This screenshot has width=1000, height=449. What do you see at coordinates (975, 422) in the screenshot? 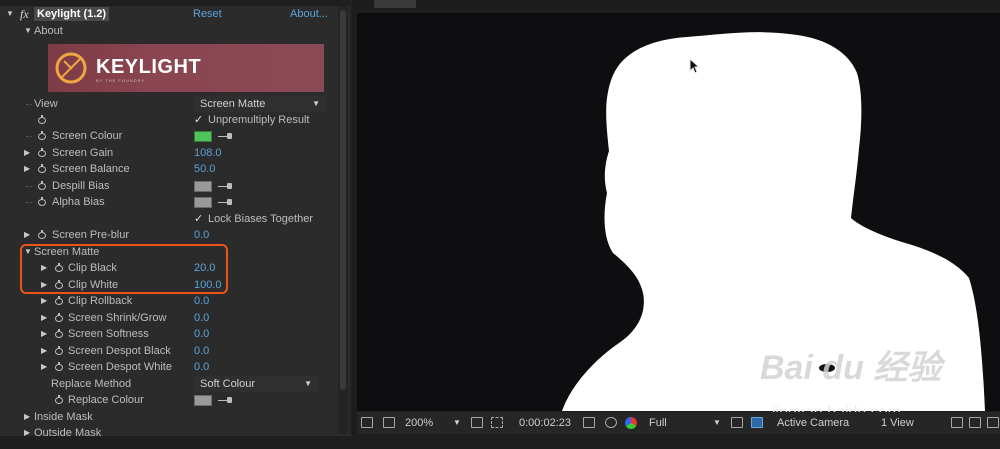
I see `reset-exposure-icon` at bounding box center [975, 422].